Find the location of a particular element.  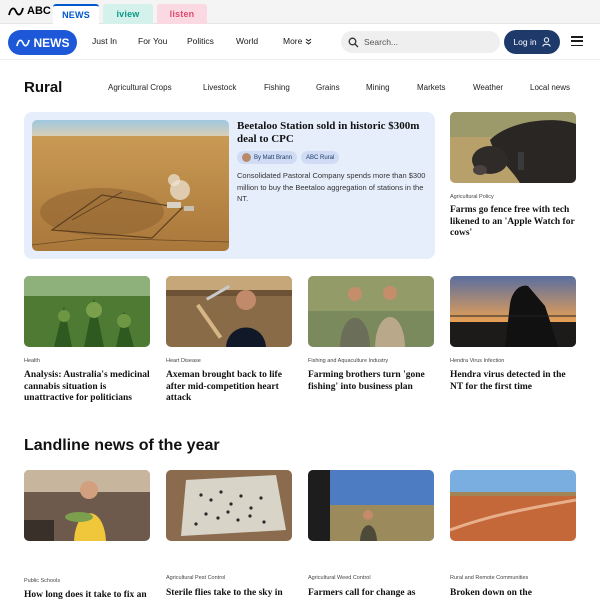

abc-logo: ABC is located at coordinates (29, 11).